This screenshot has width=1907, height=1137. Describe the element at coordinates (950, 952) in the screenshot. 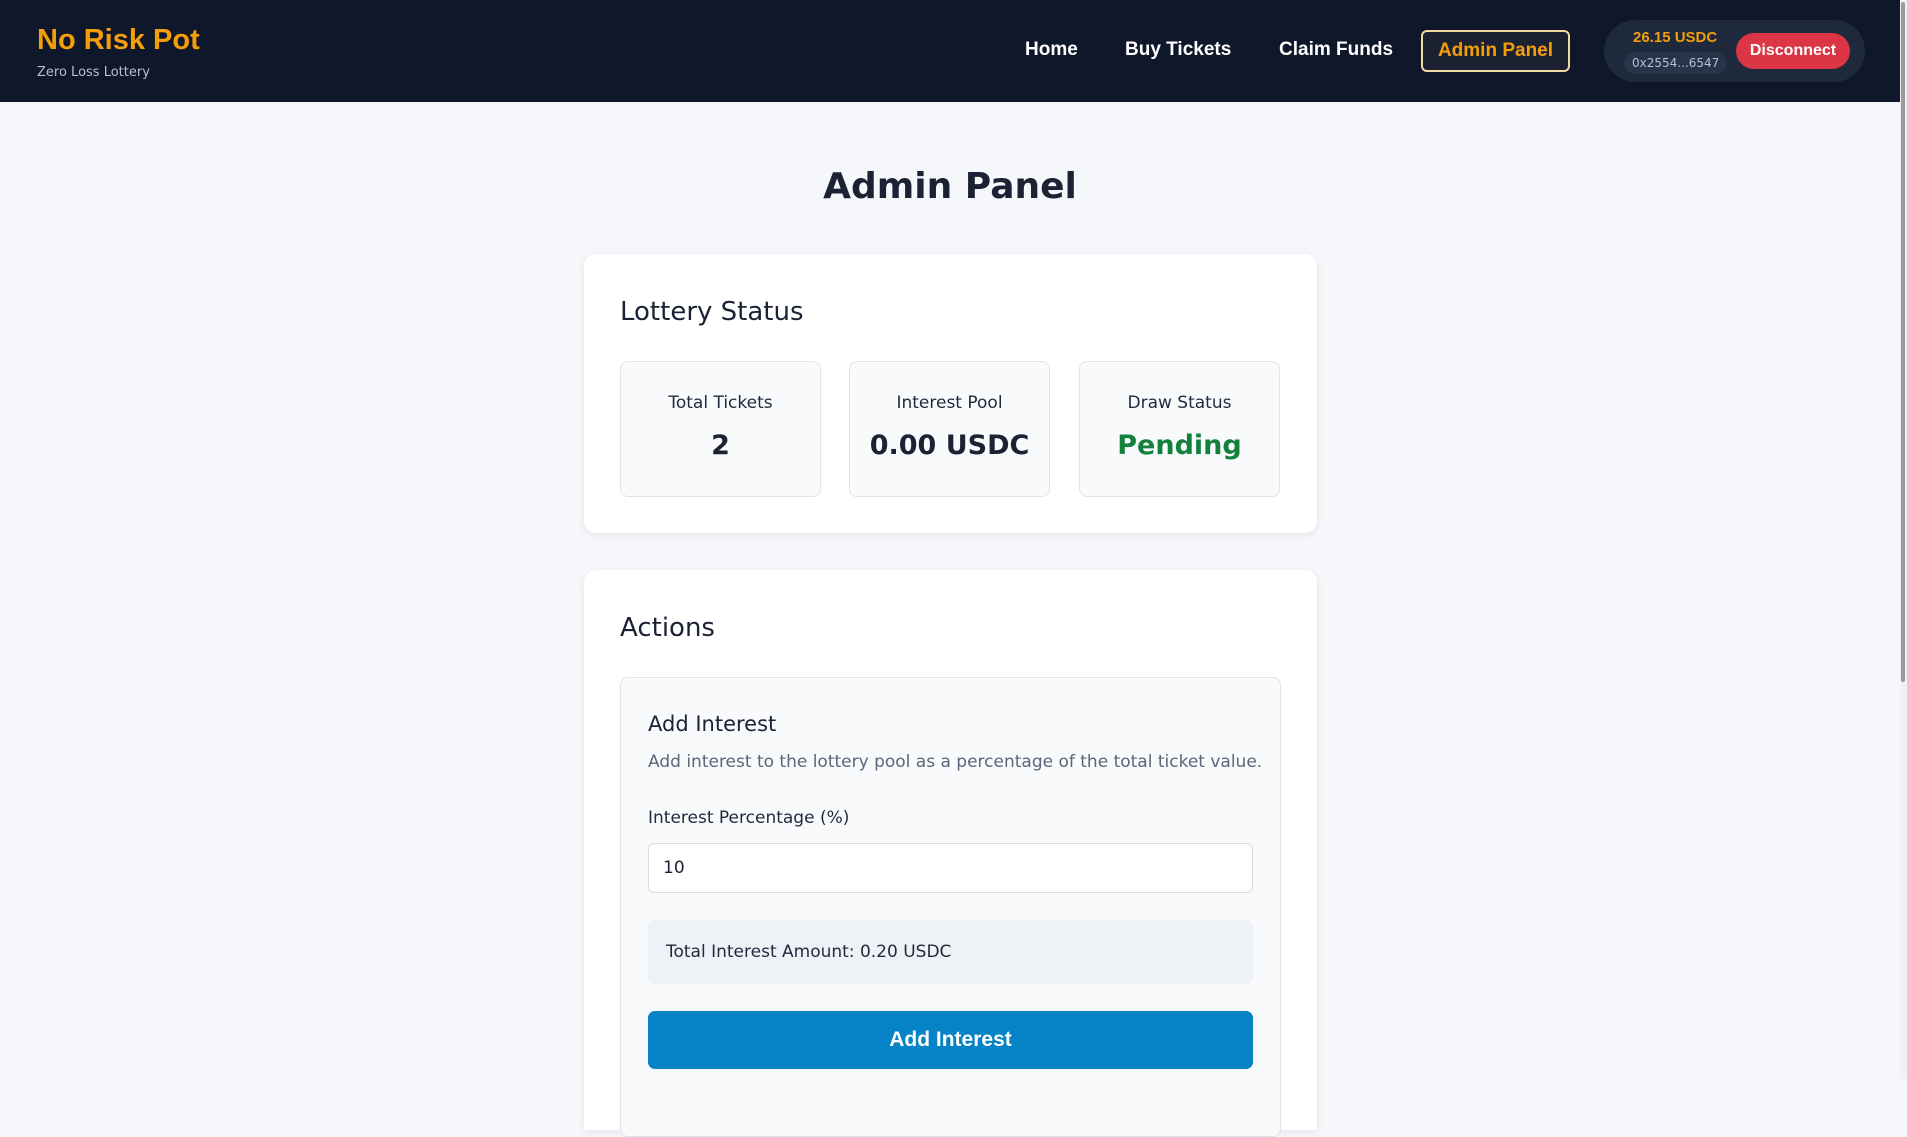

I see `total-interest-amount: Total Interest Amount: 0.20 USDC` at that location.